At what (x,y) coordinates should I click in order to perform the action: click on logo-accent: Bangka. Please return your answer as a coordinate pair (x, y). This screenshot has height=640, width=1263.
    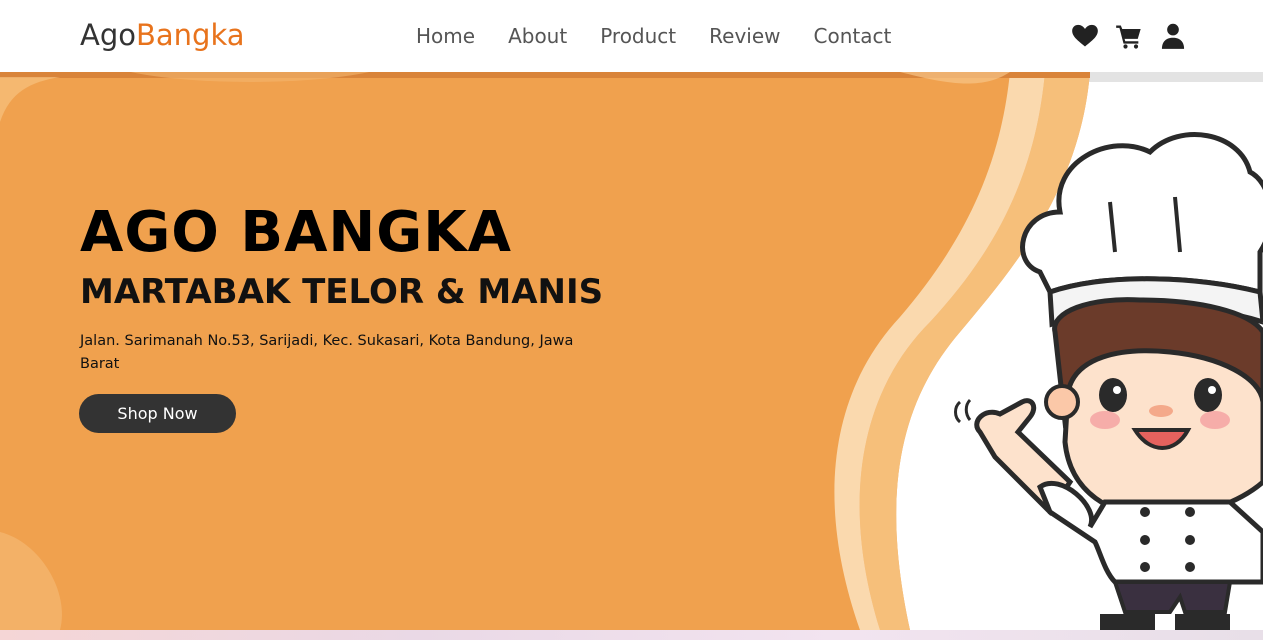
    Looking at the image, I should click on (190, 35).